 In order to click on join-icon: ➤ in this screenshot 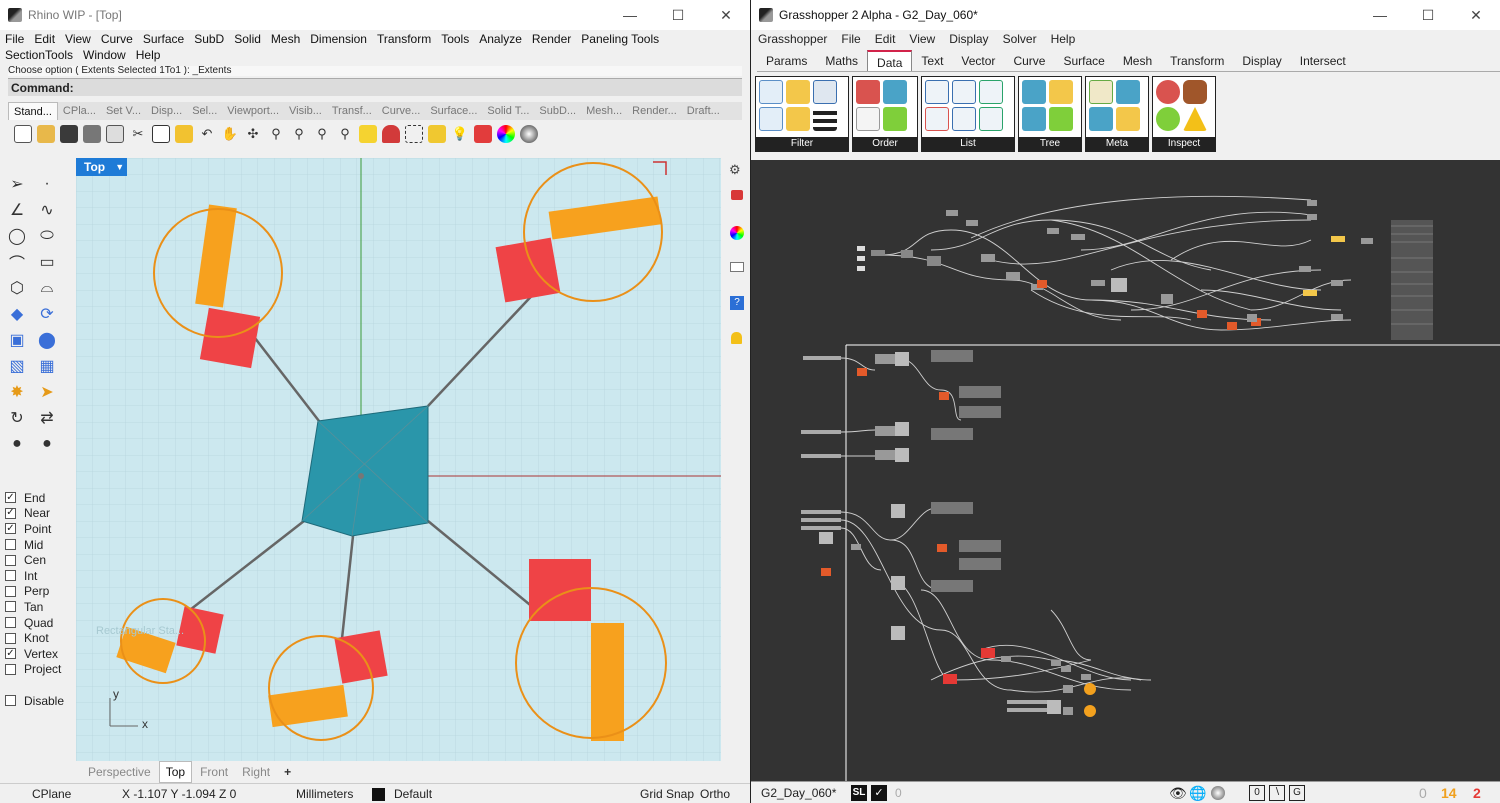, I will do `click(47, 392)`.